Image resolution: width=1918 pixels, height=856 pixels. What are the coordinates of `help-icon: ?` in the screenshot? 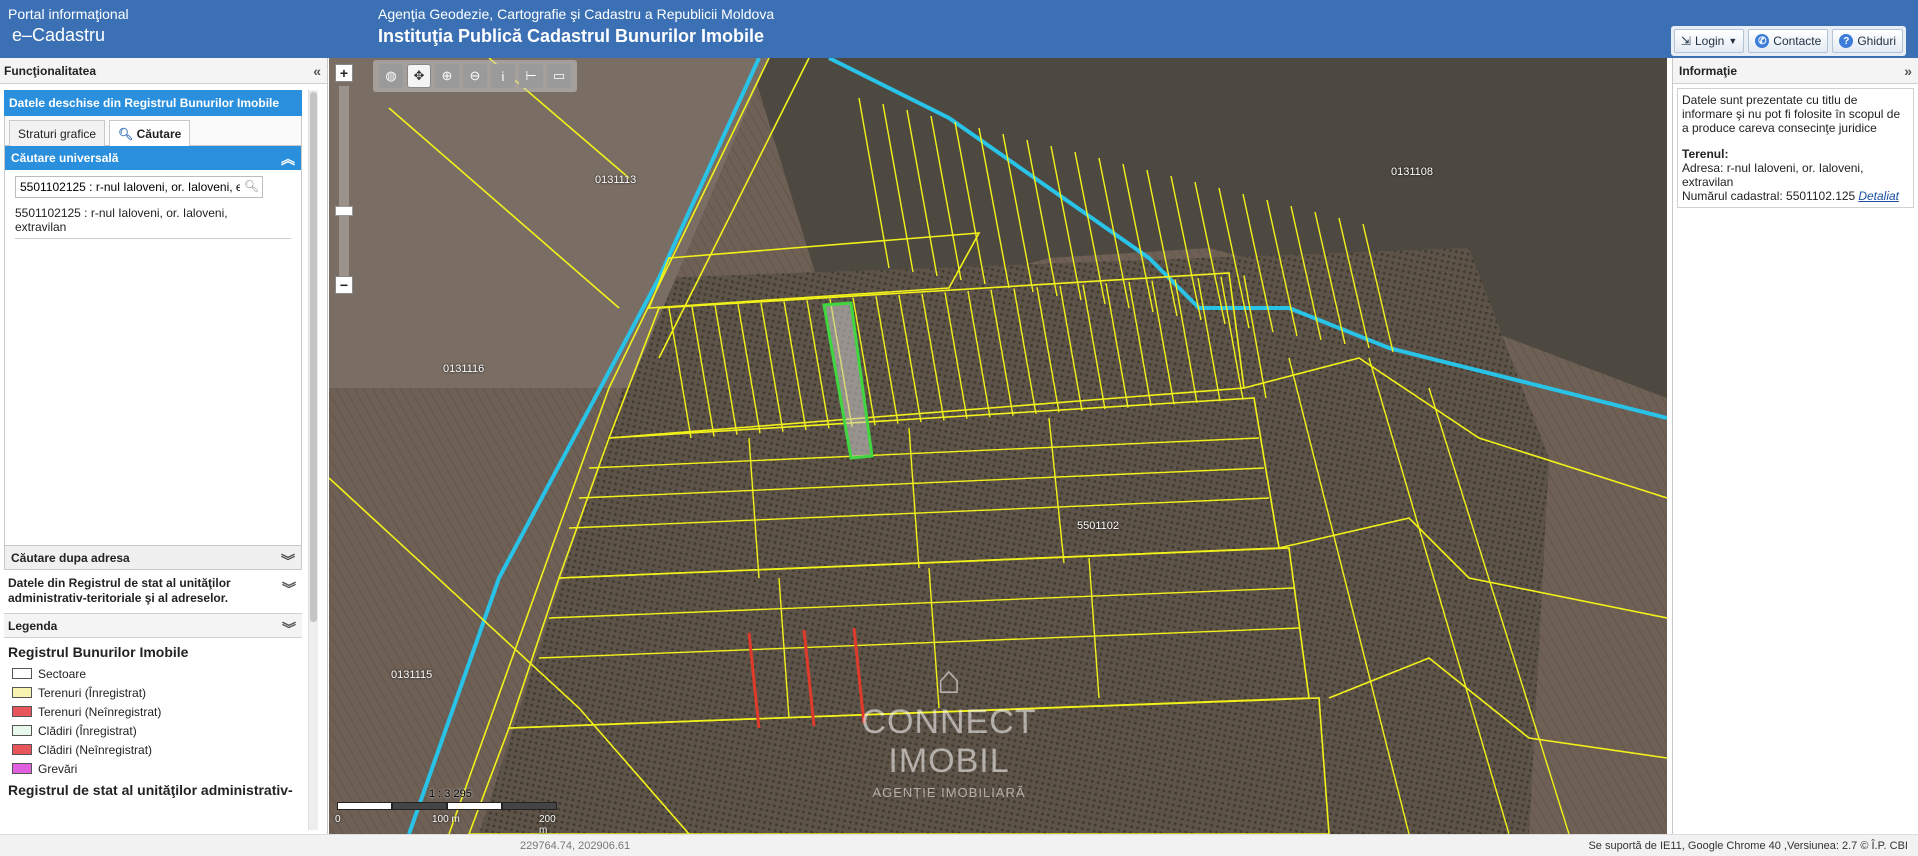 It's located at (1846, 41).